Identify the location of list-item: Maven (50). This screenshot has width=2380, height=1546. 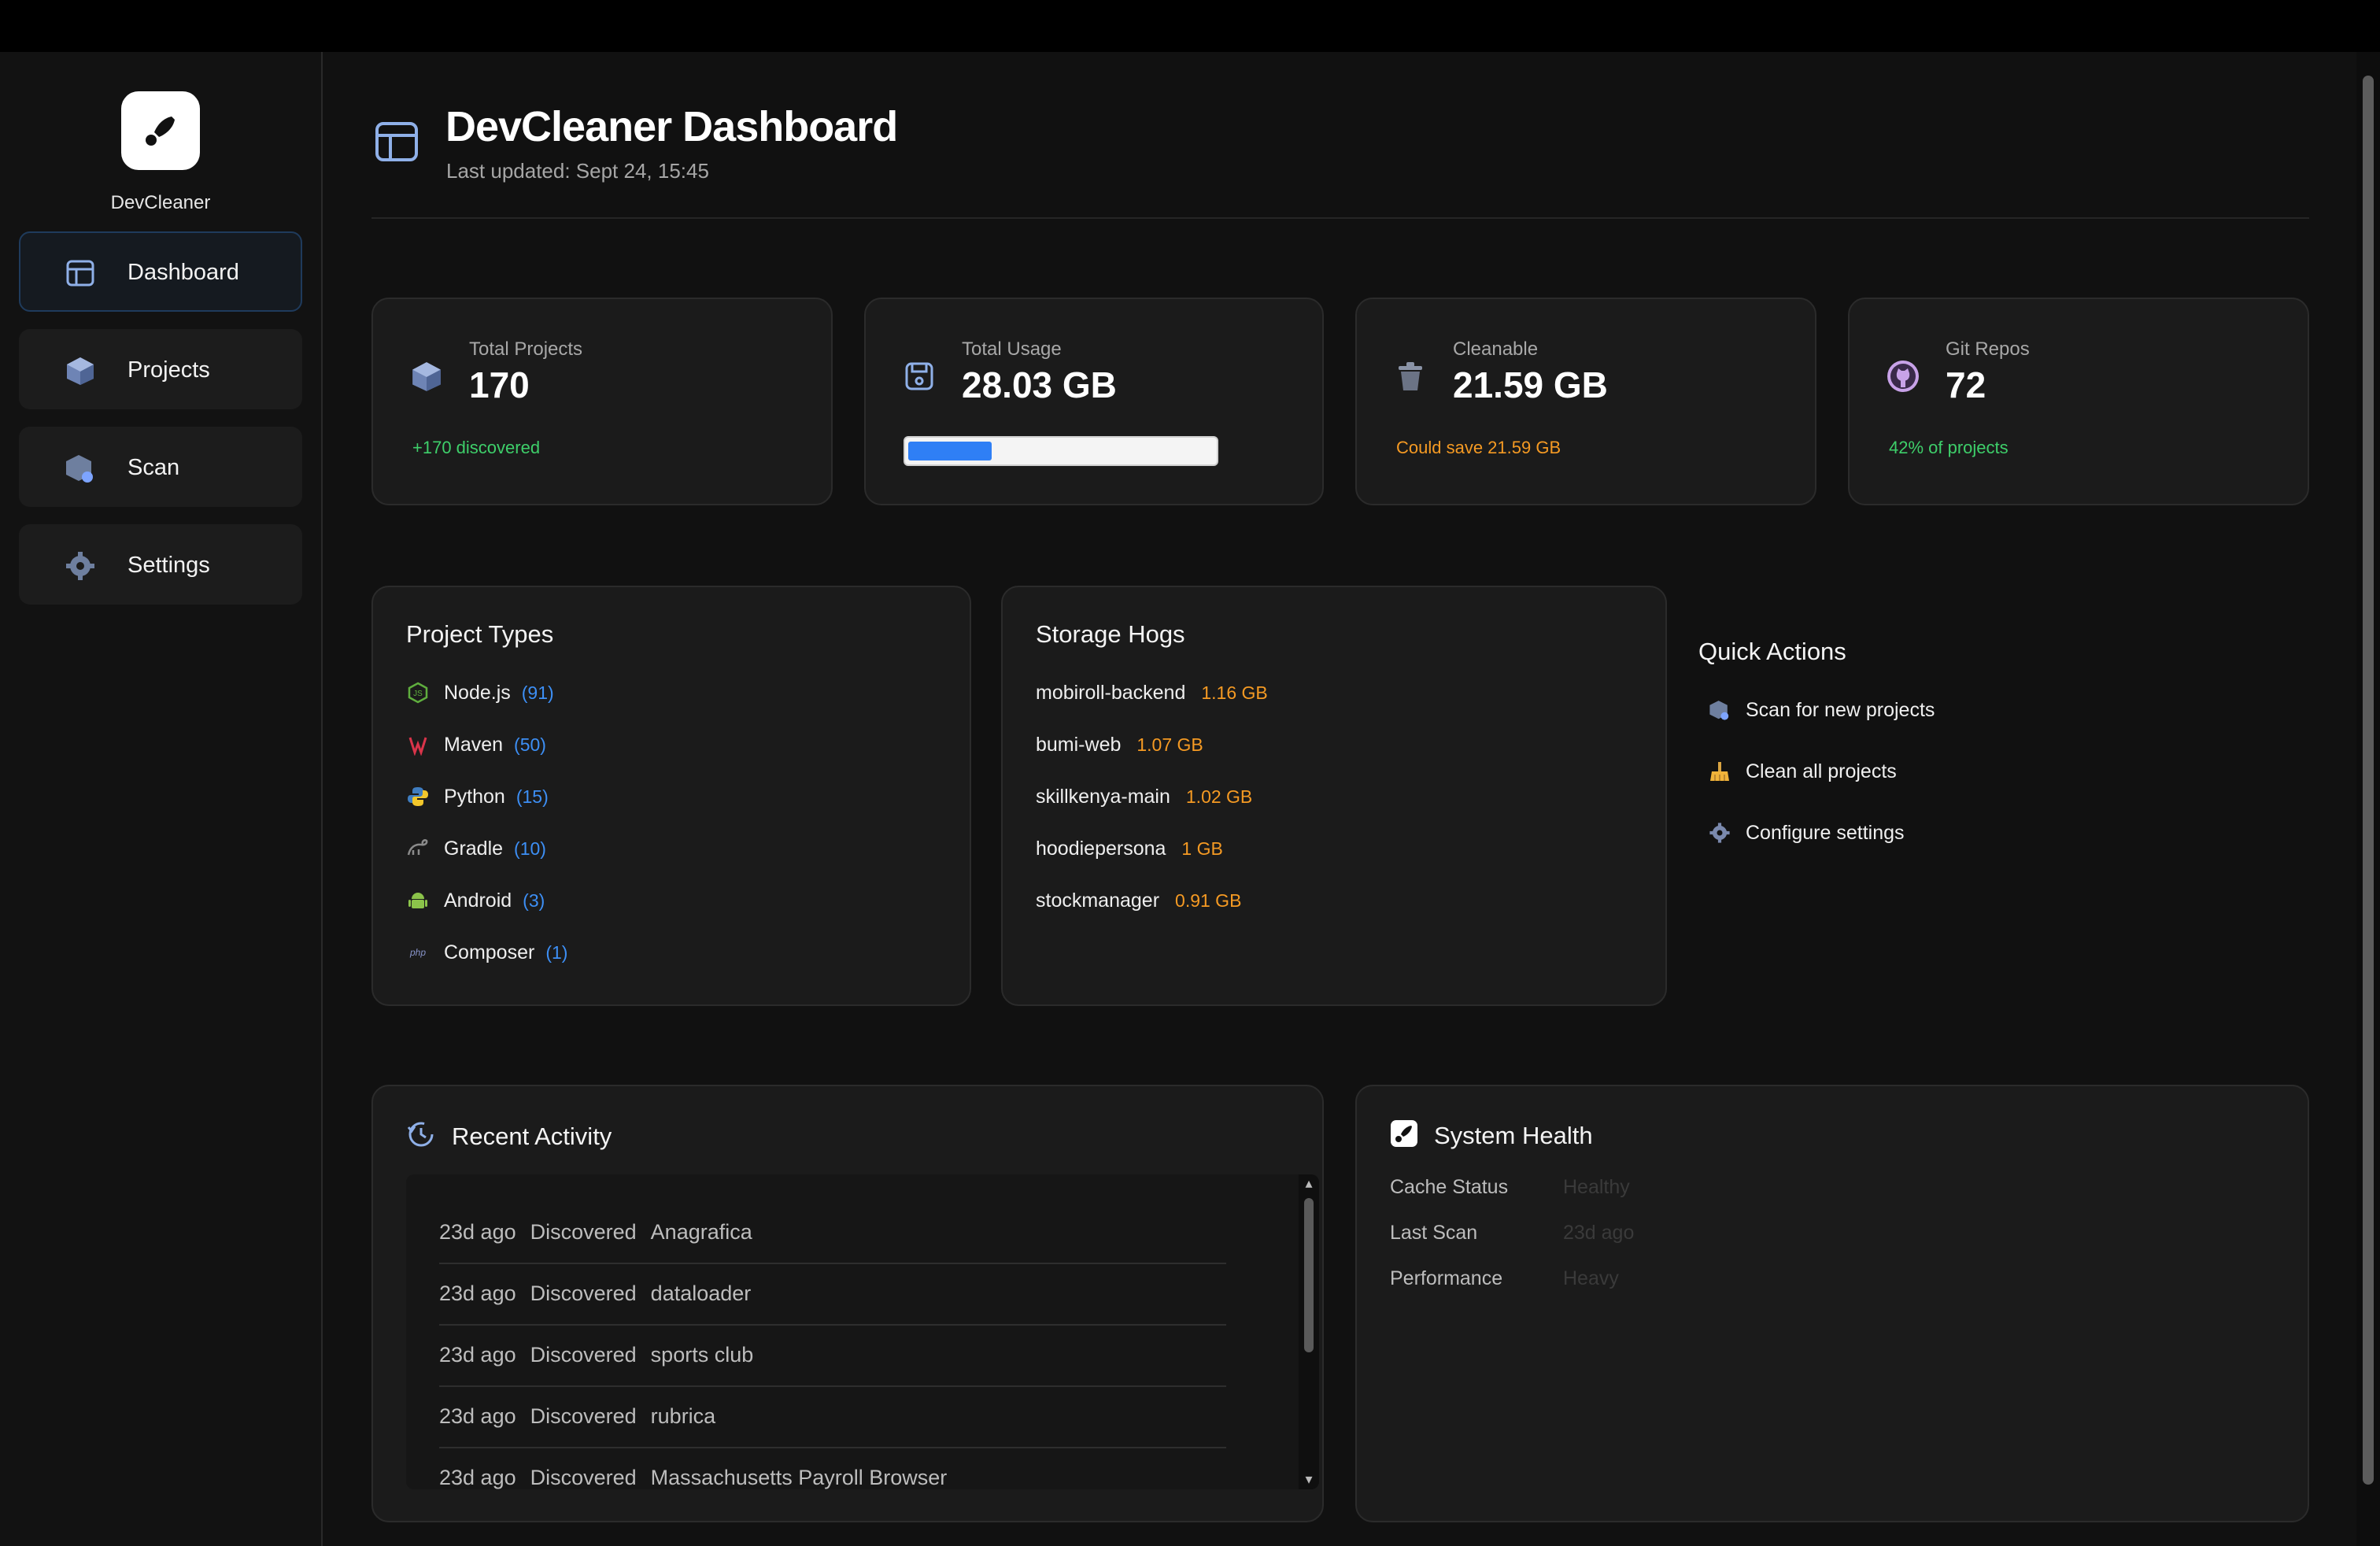
(476, 745).